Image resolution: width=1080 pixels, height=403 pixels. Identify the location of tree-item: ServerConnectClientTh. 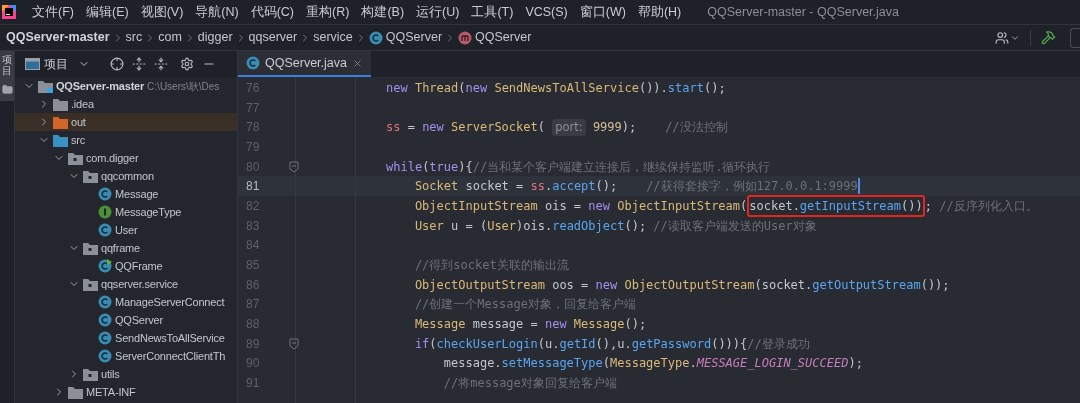
(170, 356).